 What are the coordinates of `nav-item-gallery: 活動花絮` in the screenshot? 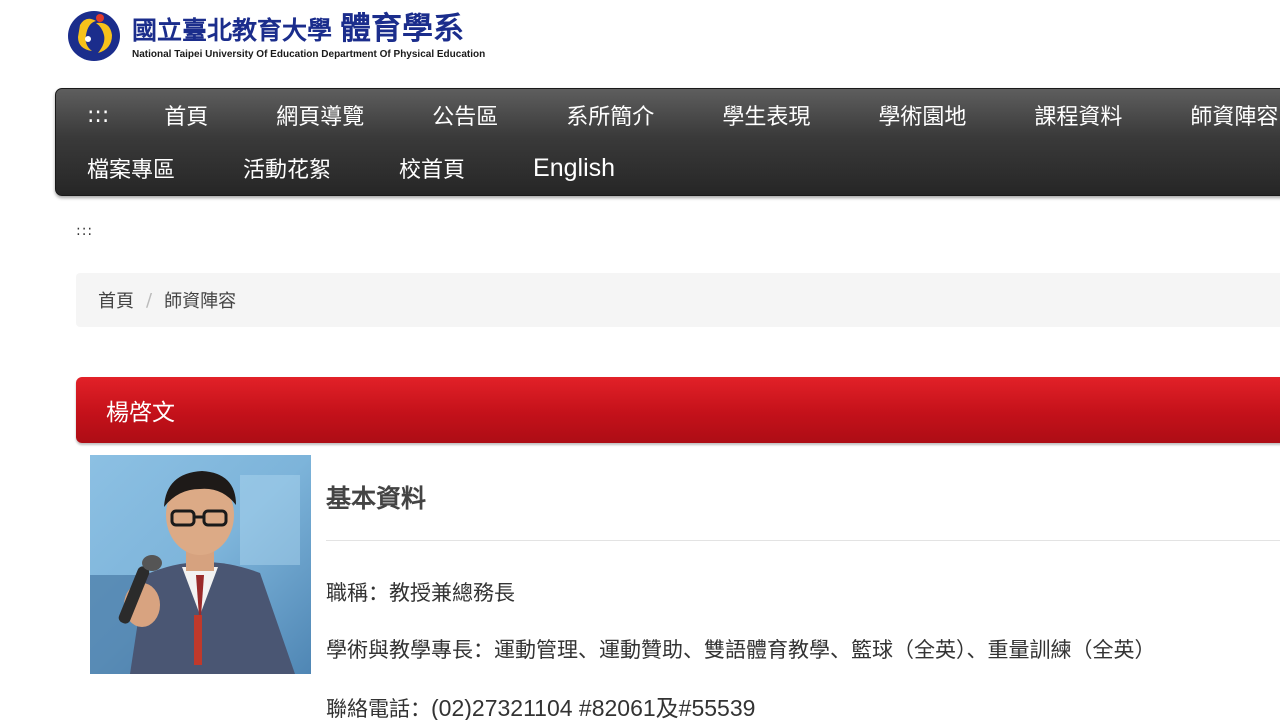 It's located at (287, 168).